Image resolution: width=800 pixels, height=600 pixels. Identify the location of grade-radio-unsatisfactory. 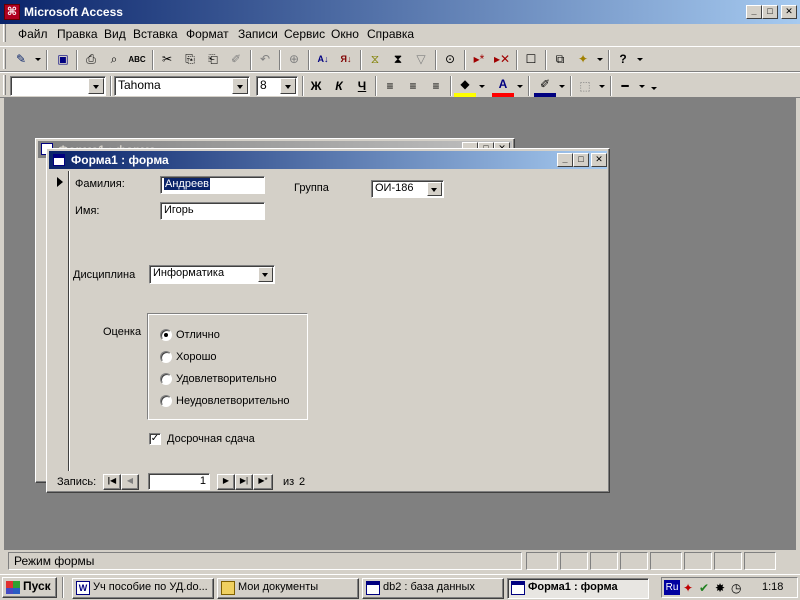
(166, 401).